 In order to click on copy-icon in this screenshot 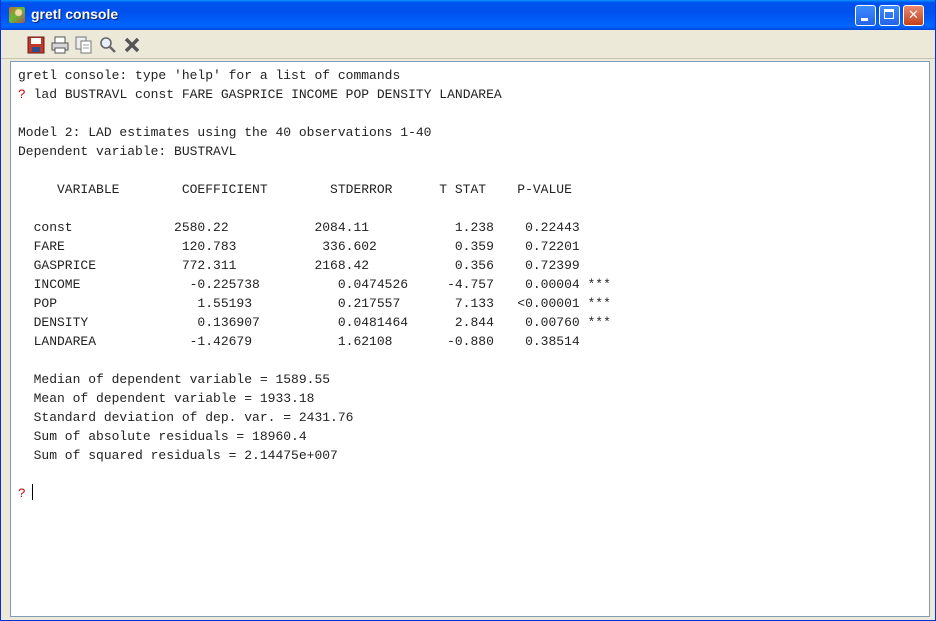, I will do `click(84, 45)`.